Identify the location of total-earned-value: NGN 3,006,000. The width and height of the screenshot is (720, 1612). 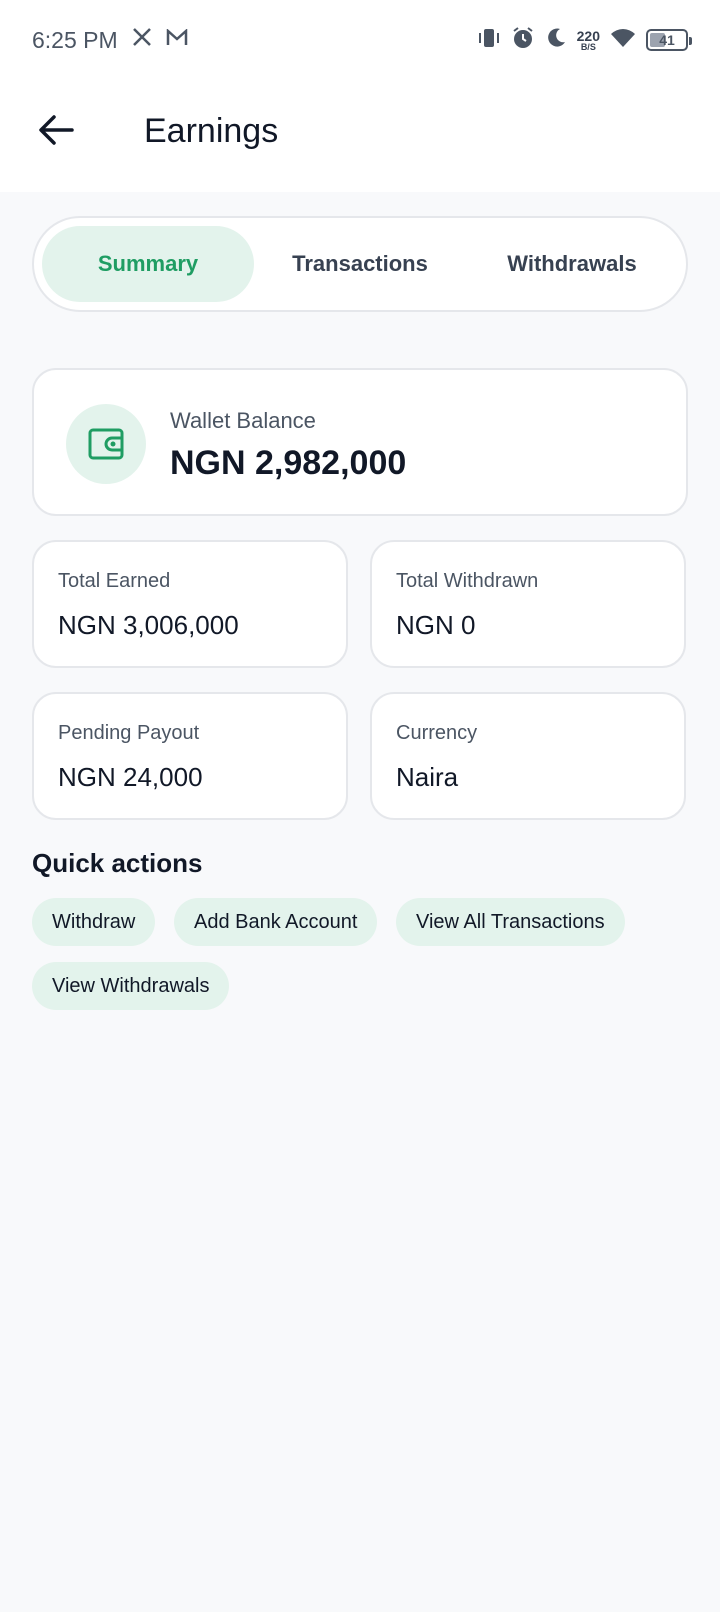
(148, 625).